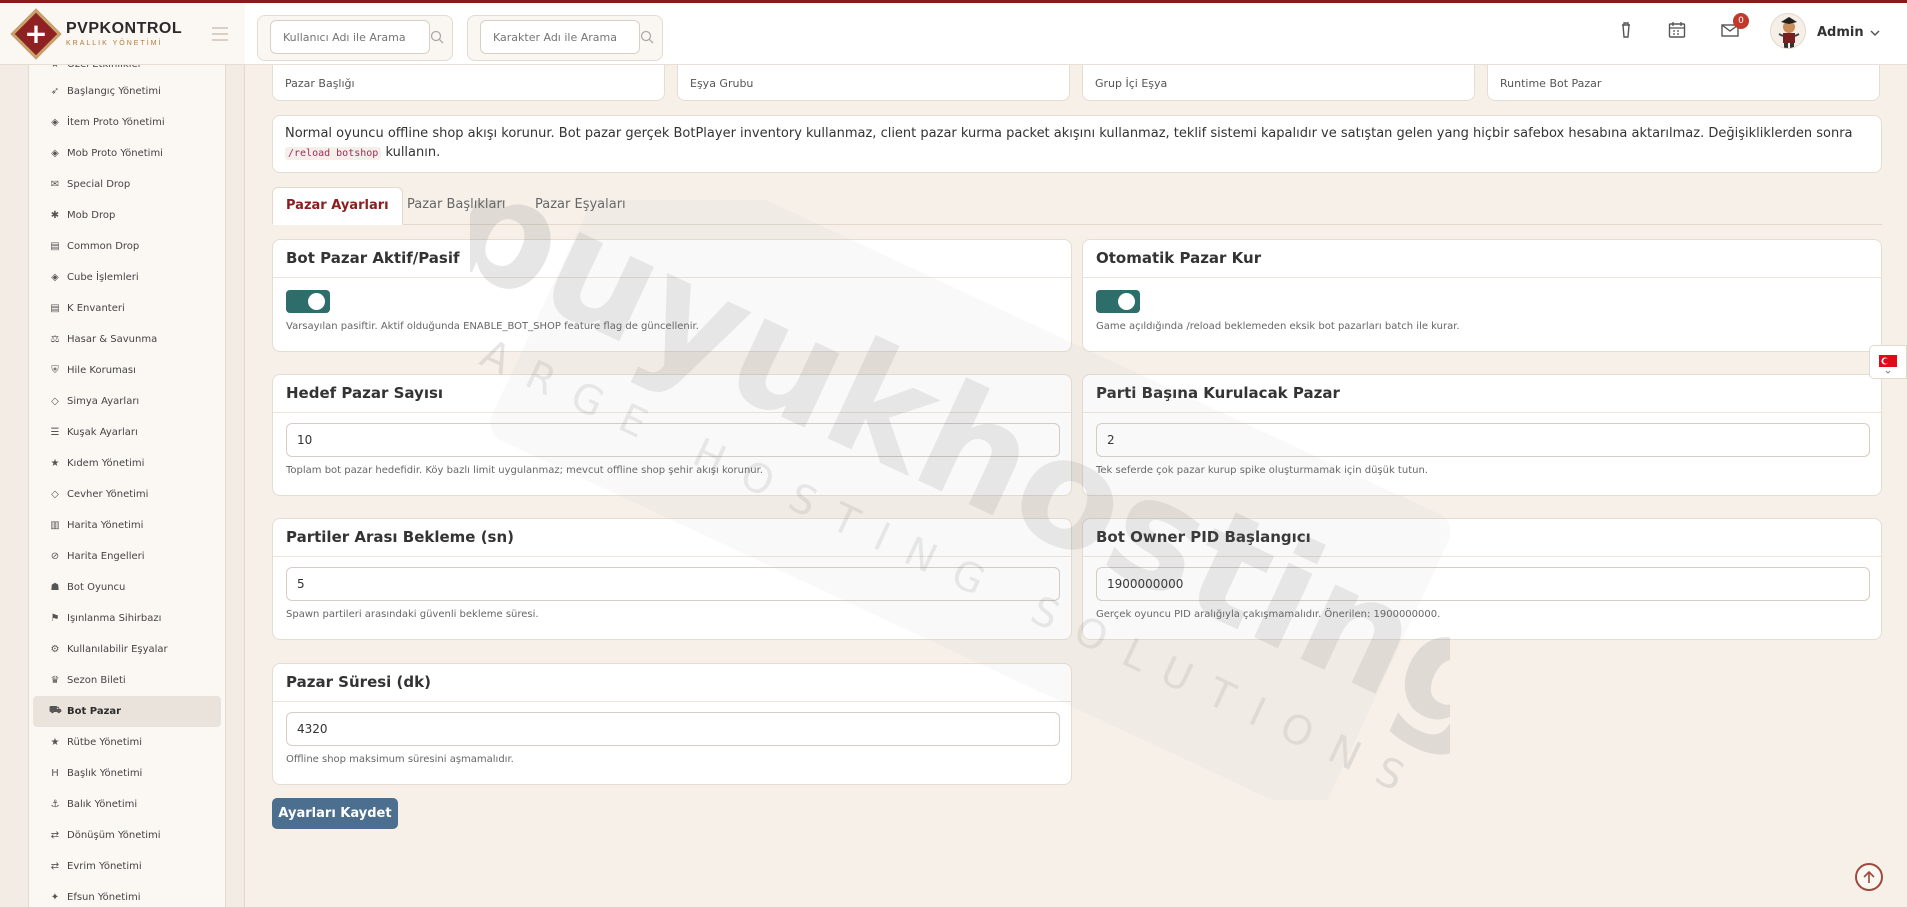 Image resolution: width=1907 pixels, height=907 pixels. I want to click on bot-enabled-toggle, so click(308, 301).